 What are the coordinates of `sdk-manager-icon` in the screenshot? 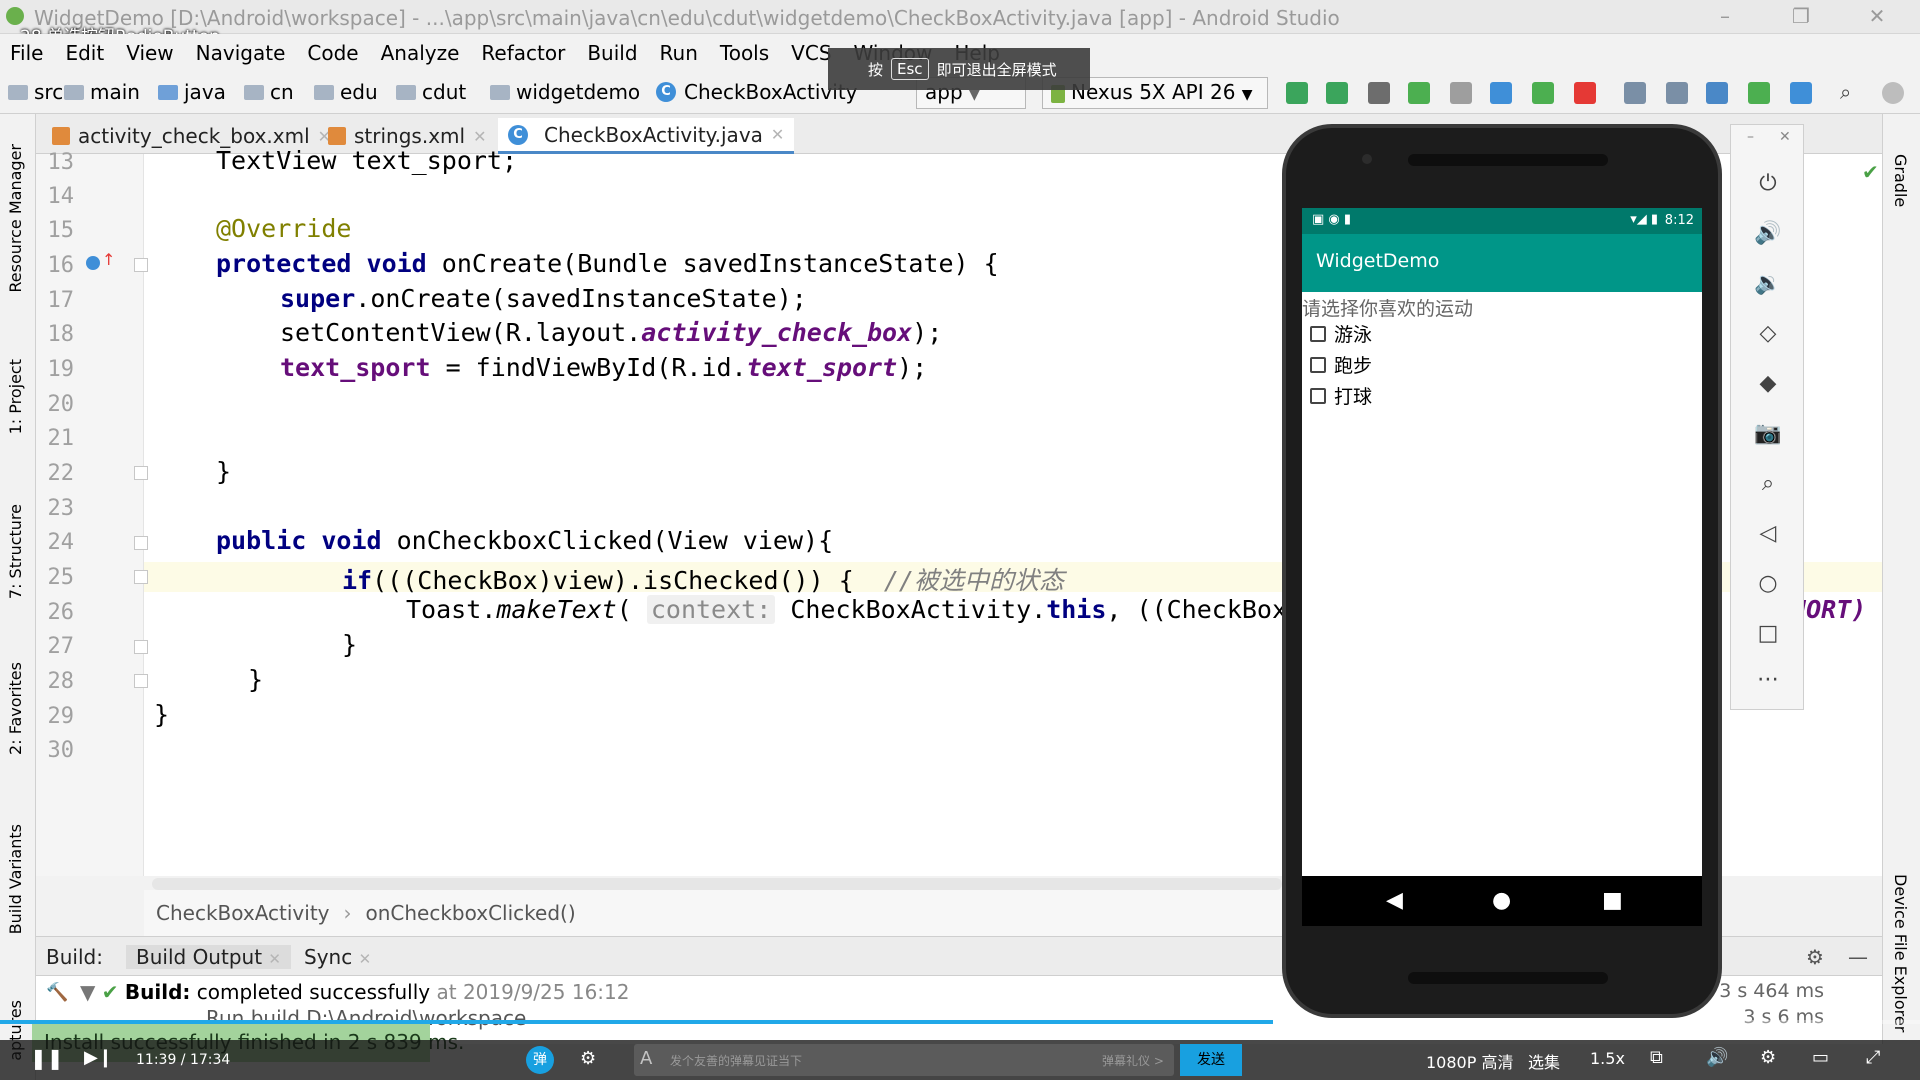 It's located at (1801, 93).